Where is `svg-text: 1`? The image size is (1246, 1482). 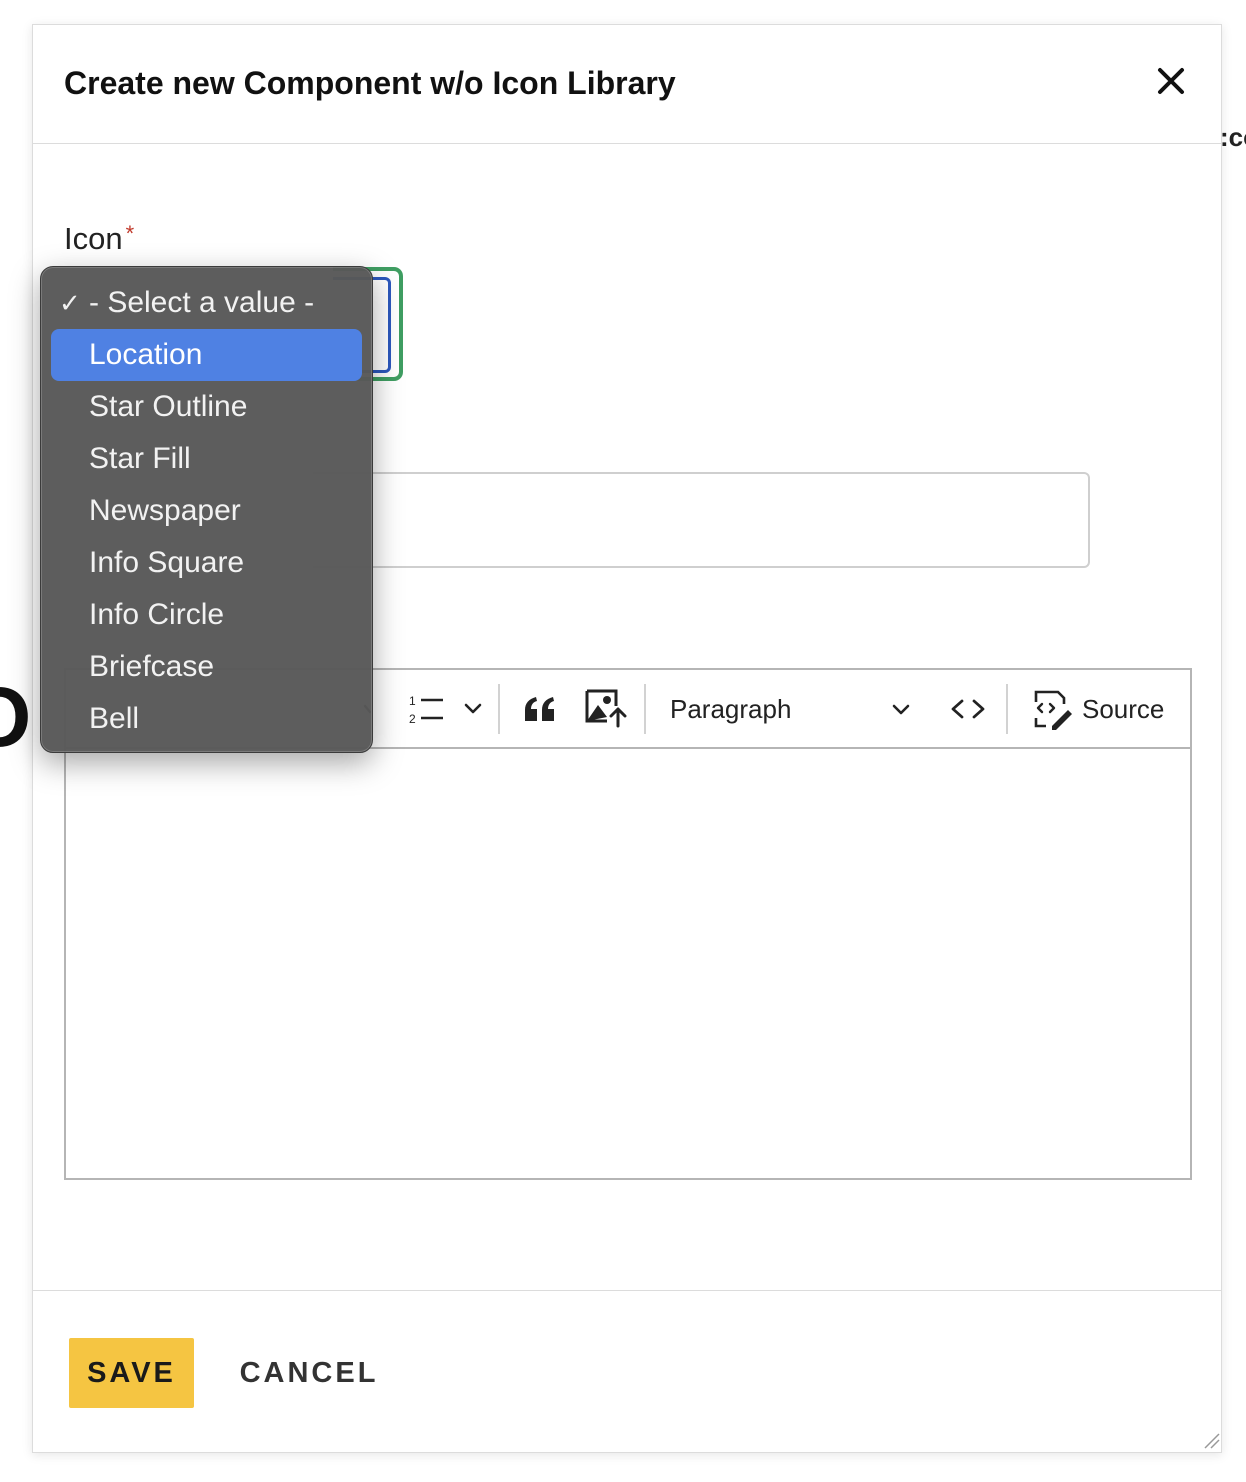
svg-text: 1 is located at coordinates (412, 701).